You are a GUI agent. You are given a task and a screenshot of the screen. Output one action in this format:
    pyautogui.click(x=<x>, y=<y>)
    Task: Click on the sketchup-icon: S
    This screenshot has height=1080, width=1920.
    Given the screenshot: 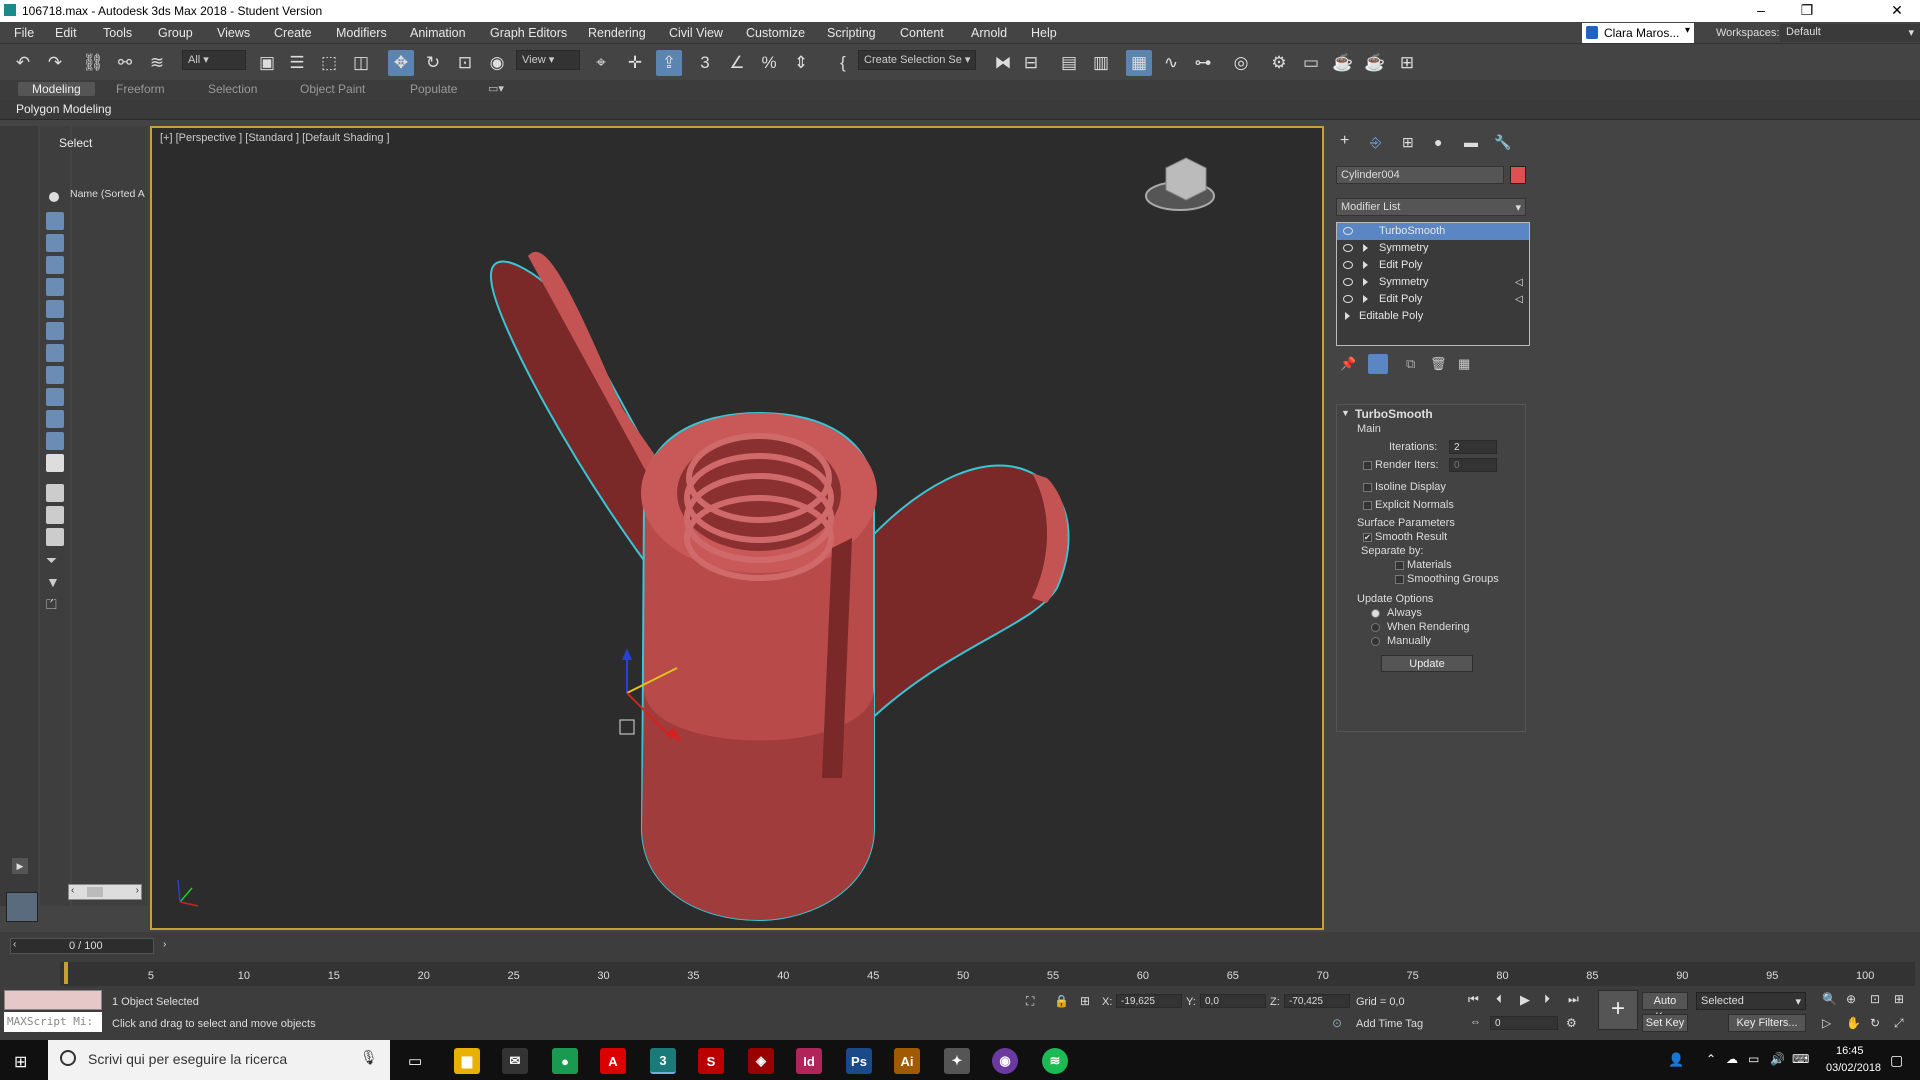 What is the action you would take?
    pyautogui.click(x=711, y=1061)
    